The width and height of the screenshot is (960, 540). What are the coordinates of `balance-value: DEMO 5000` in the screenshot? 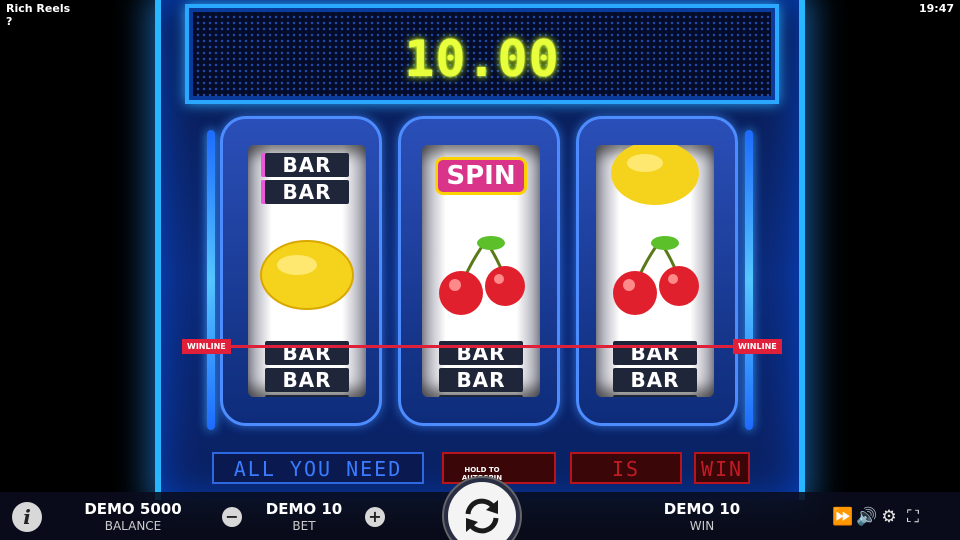 It's located at (133, 509).